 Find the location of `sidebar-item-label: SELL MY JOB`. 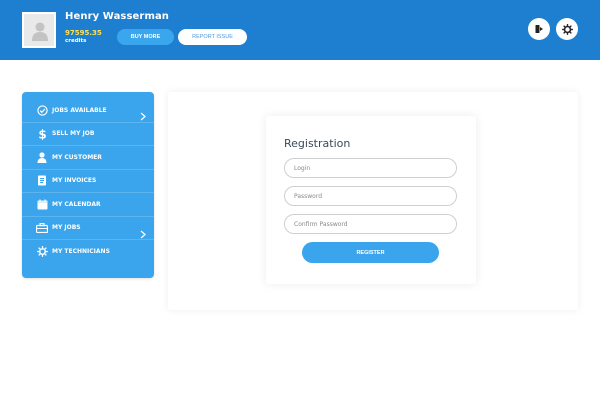

sidebar-item-label: SELL MY JOB is located at coordinates (73, 134).